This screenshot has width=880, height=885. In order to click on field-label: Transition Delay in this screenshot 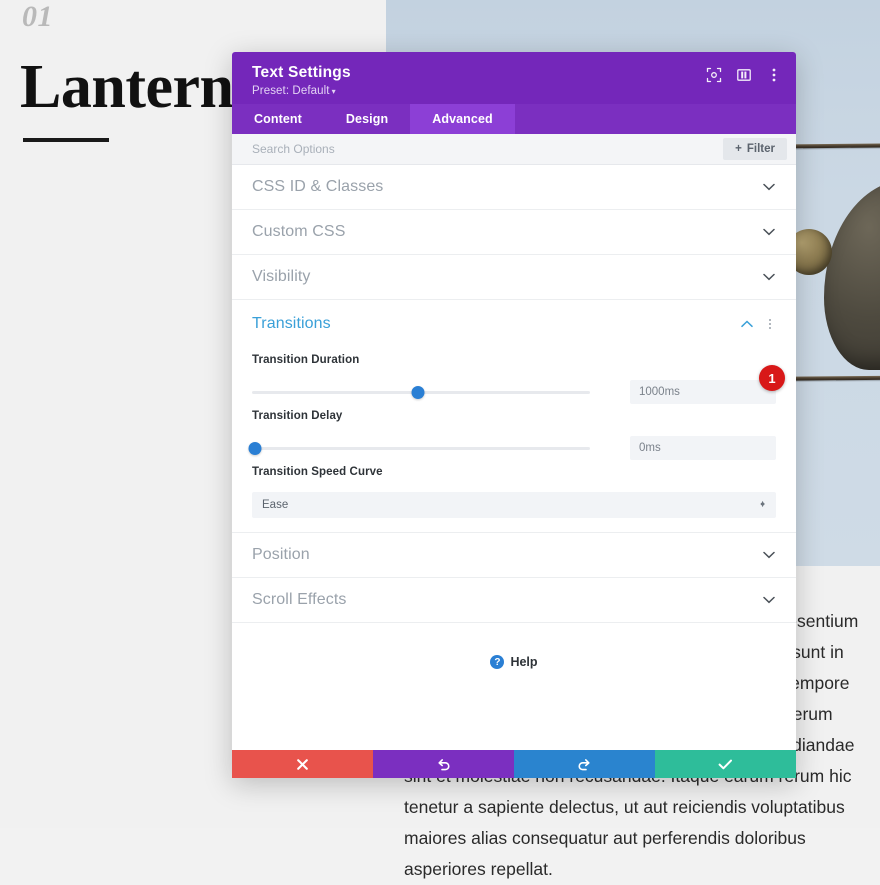, I will do `click(297, 416)`.